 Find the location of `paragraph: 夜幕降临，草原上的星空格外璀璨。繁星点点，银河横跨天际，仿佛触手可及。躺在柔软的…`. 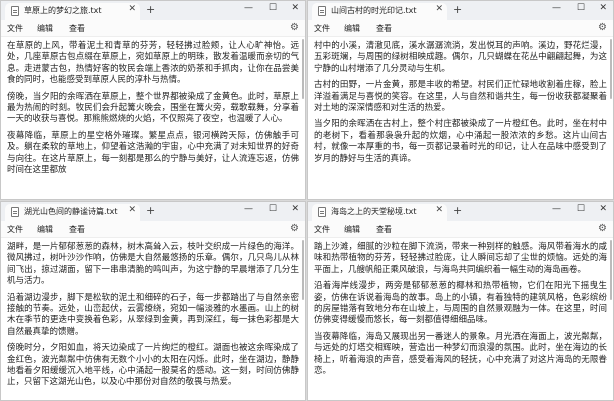

paragraph: 夜幕降临，草原上的星空格外璀璨。繁星点点，银河横跨天际，仿佛触手可及。躺在柔软的… is located at coordinates (153, 153).